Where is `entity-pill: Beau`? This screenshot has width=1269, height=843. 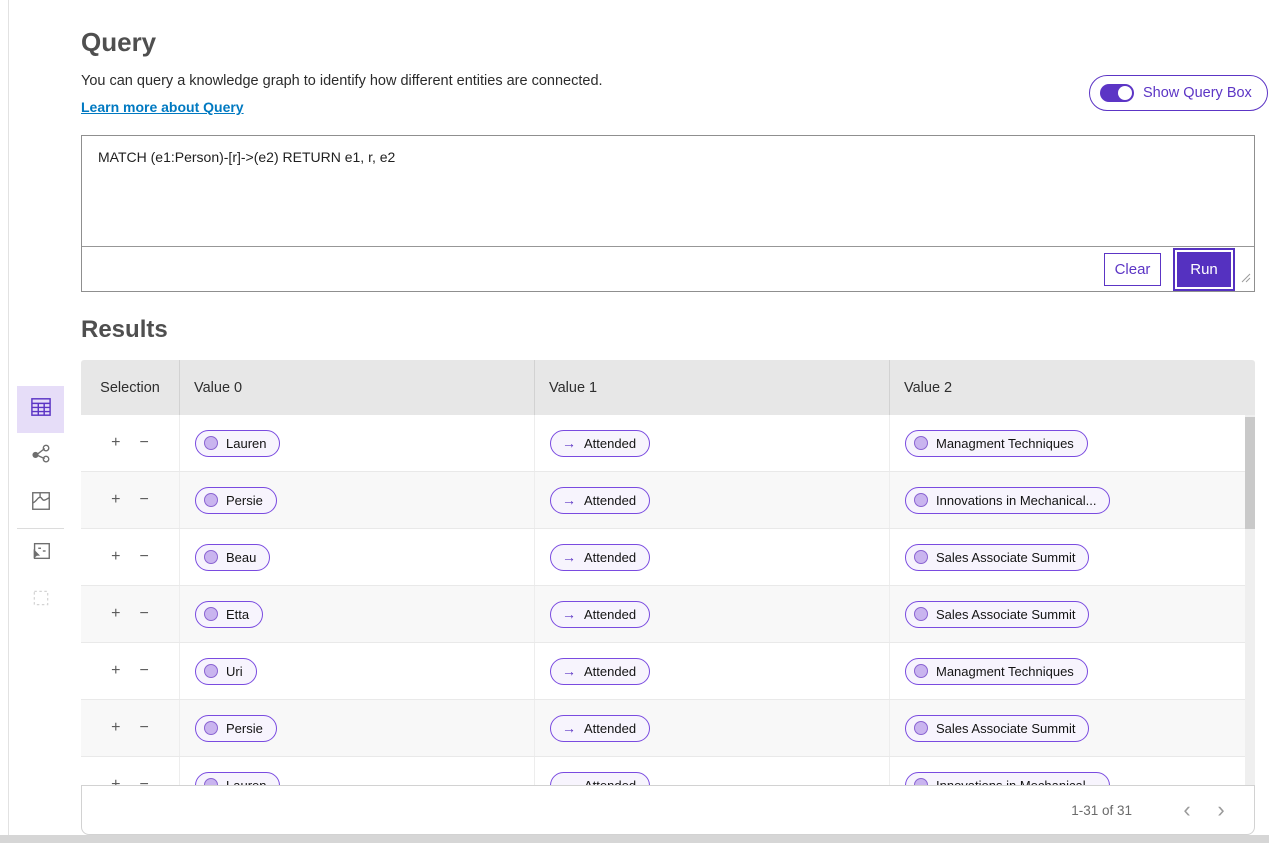 entity-pill: Beau is located at coordinates (233, 557).